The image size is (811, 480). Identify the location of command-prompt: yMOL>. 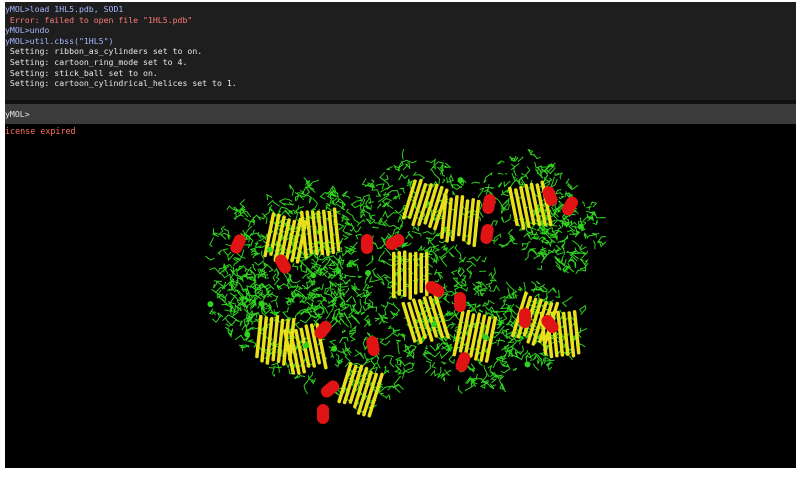
(17, 114).